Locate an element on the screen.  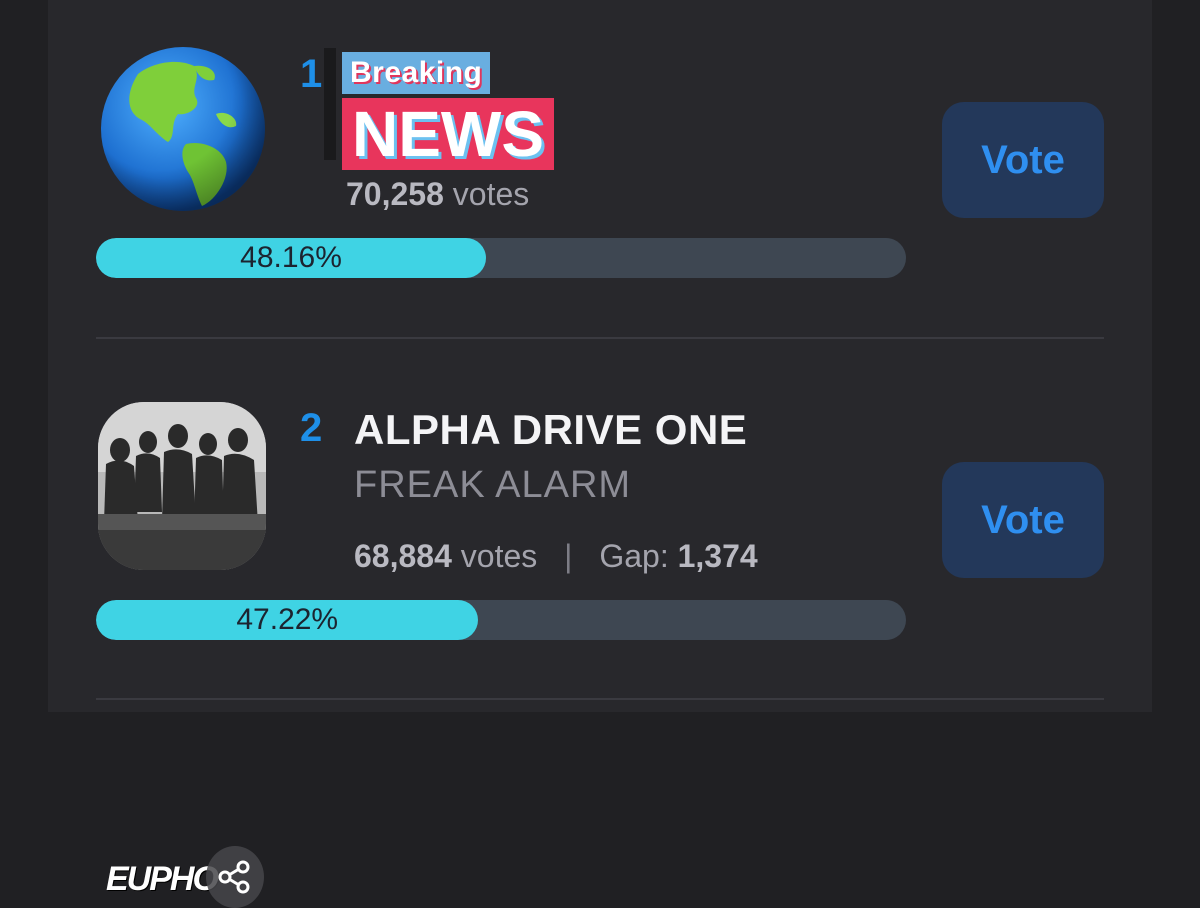
breaking-logo-label: Breaking is located at coordinates (416, 73).